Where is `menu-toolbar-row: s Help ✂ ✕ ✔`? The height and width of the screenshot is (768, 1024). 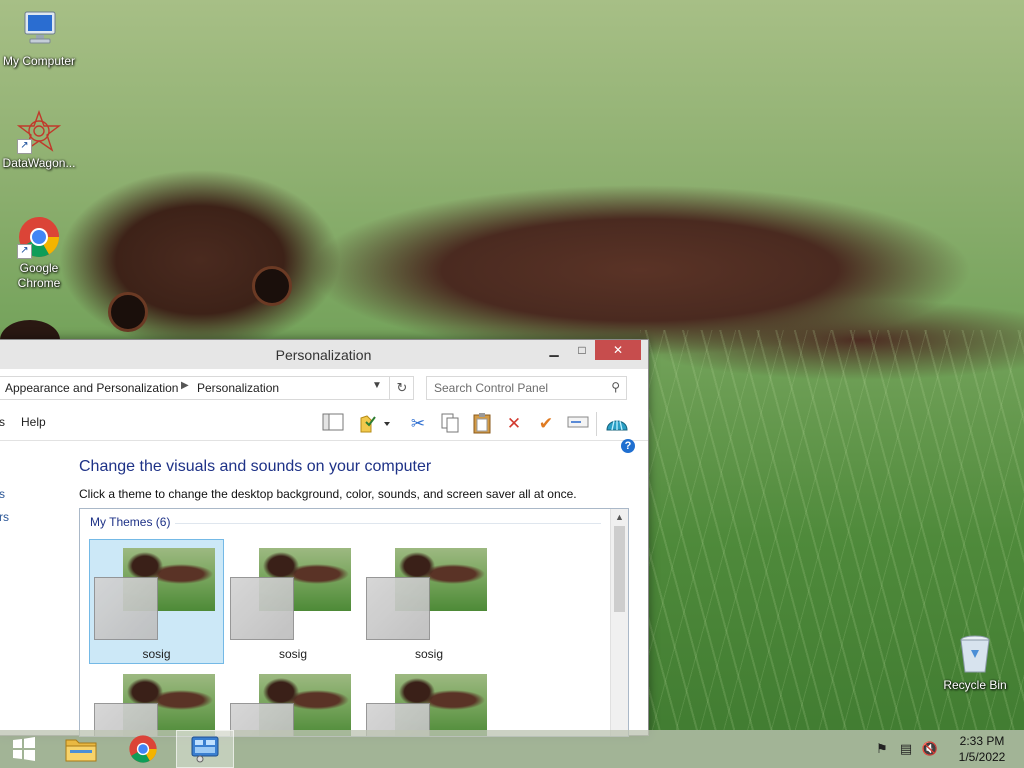 menu-toolbar-row: s Help ✂ ✕ ✔ is located at coordinates (324, 424).